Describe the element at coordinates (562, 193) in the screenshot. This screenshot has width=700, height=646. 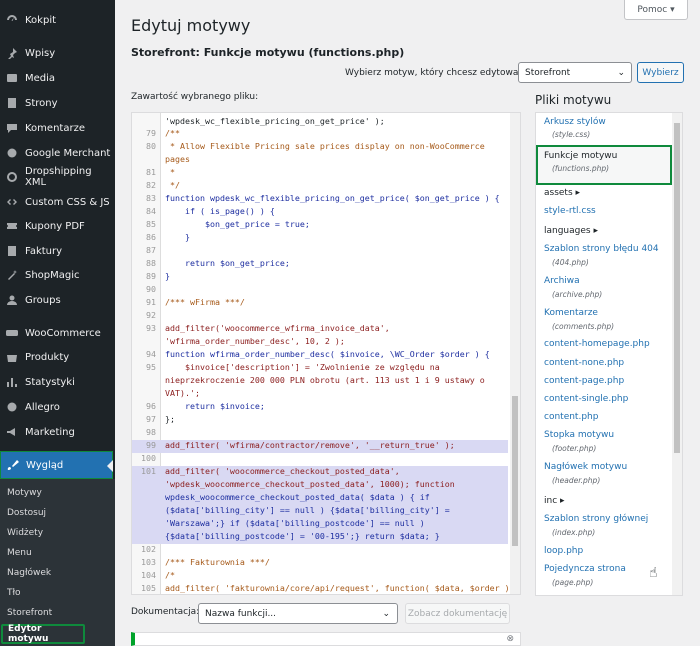
I see `folder-assets: assets ▸` at that location.